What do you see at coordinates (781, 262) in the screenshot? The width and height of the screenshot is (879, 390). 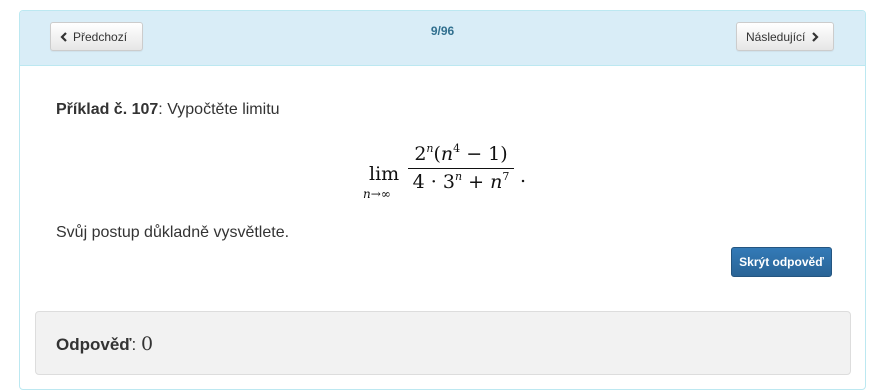 I see `hide-answer-button: Skrýt odpověď` at bounding box center [781, 262].